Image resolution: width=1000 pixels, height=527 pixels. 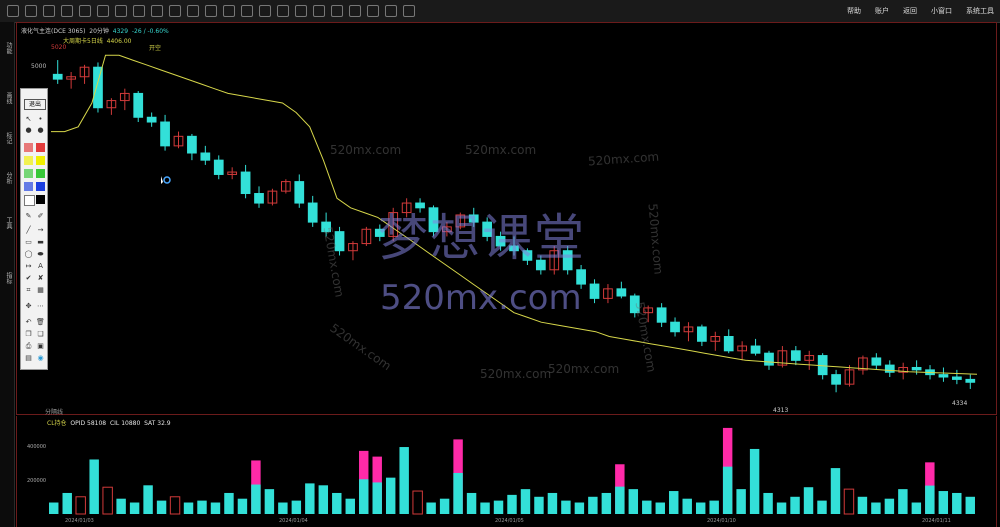 What do you see at coordinates (40, 130) in the screenshot?
I see `circle-tool-icon-2: ●` at bounding box center [40, 130].